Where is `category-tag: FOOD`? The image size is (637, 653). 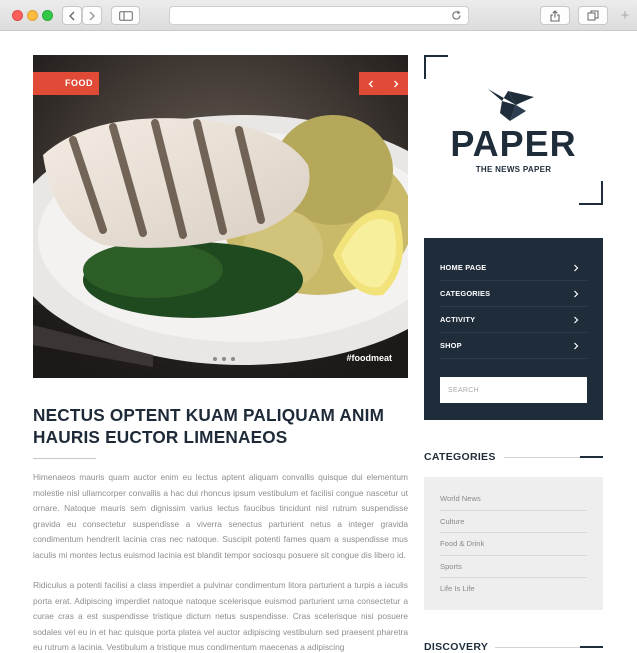 category-tag: FOOD is located at coordinates (66, 83).